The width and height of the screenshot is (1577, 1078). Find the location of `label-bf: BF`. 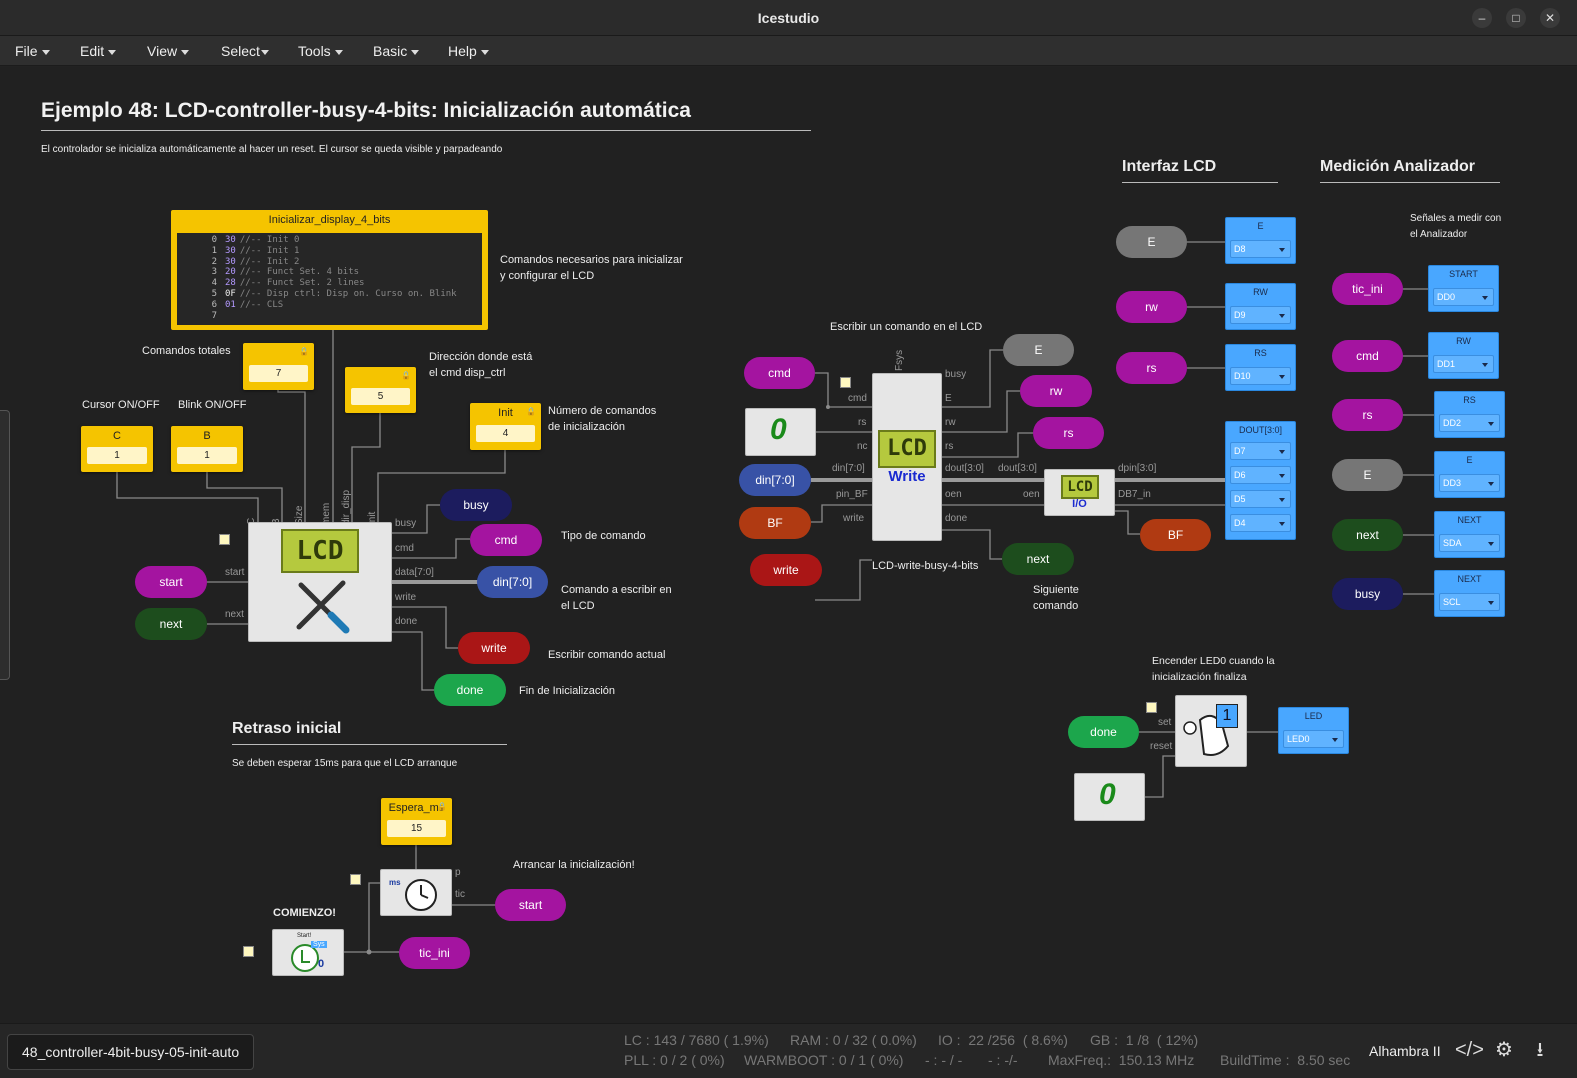

label-bf: BF is located at coordinates (775, 523).